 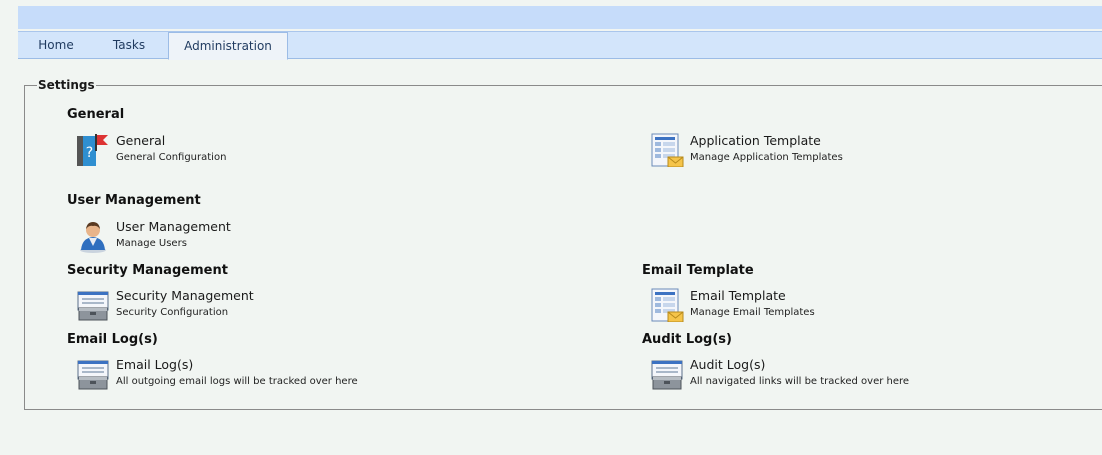 I want to click on user-management-link: User Management Manage Users, so click(x=176, y=236).